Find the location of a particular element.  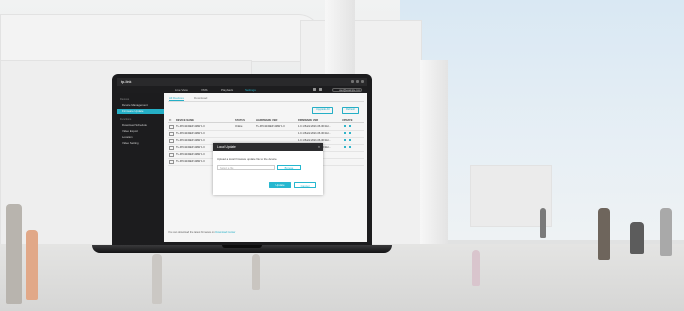

dialog-title: Local Update is located at coordinates (226, 147).